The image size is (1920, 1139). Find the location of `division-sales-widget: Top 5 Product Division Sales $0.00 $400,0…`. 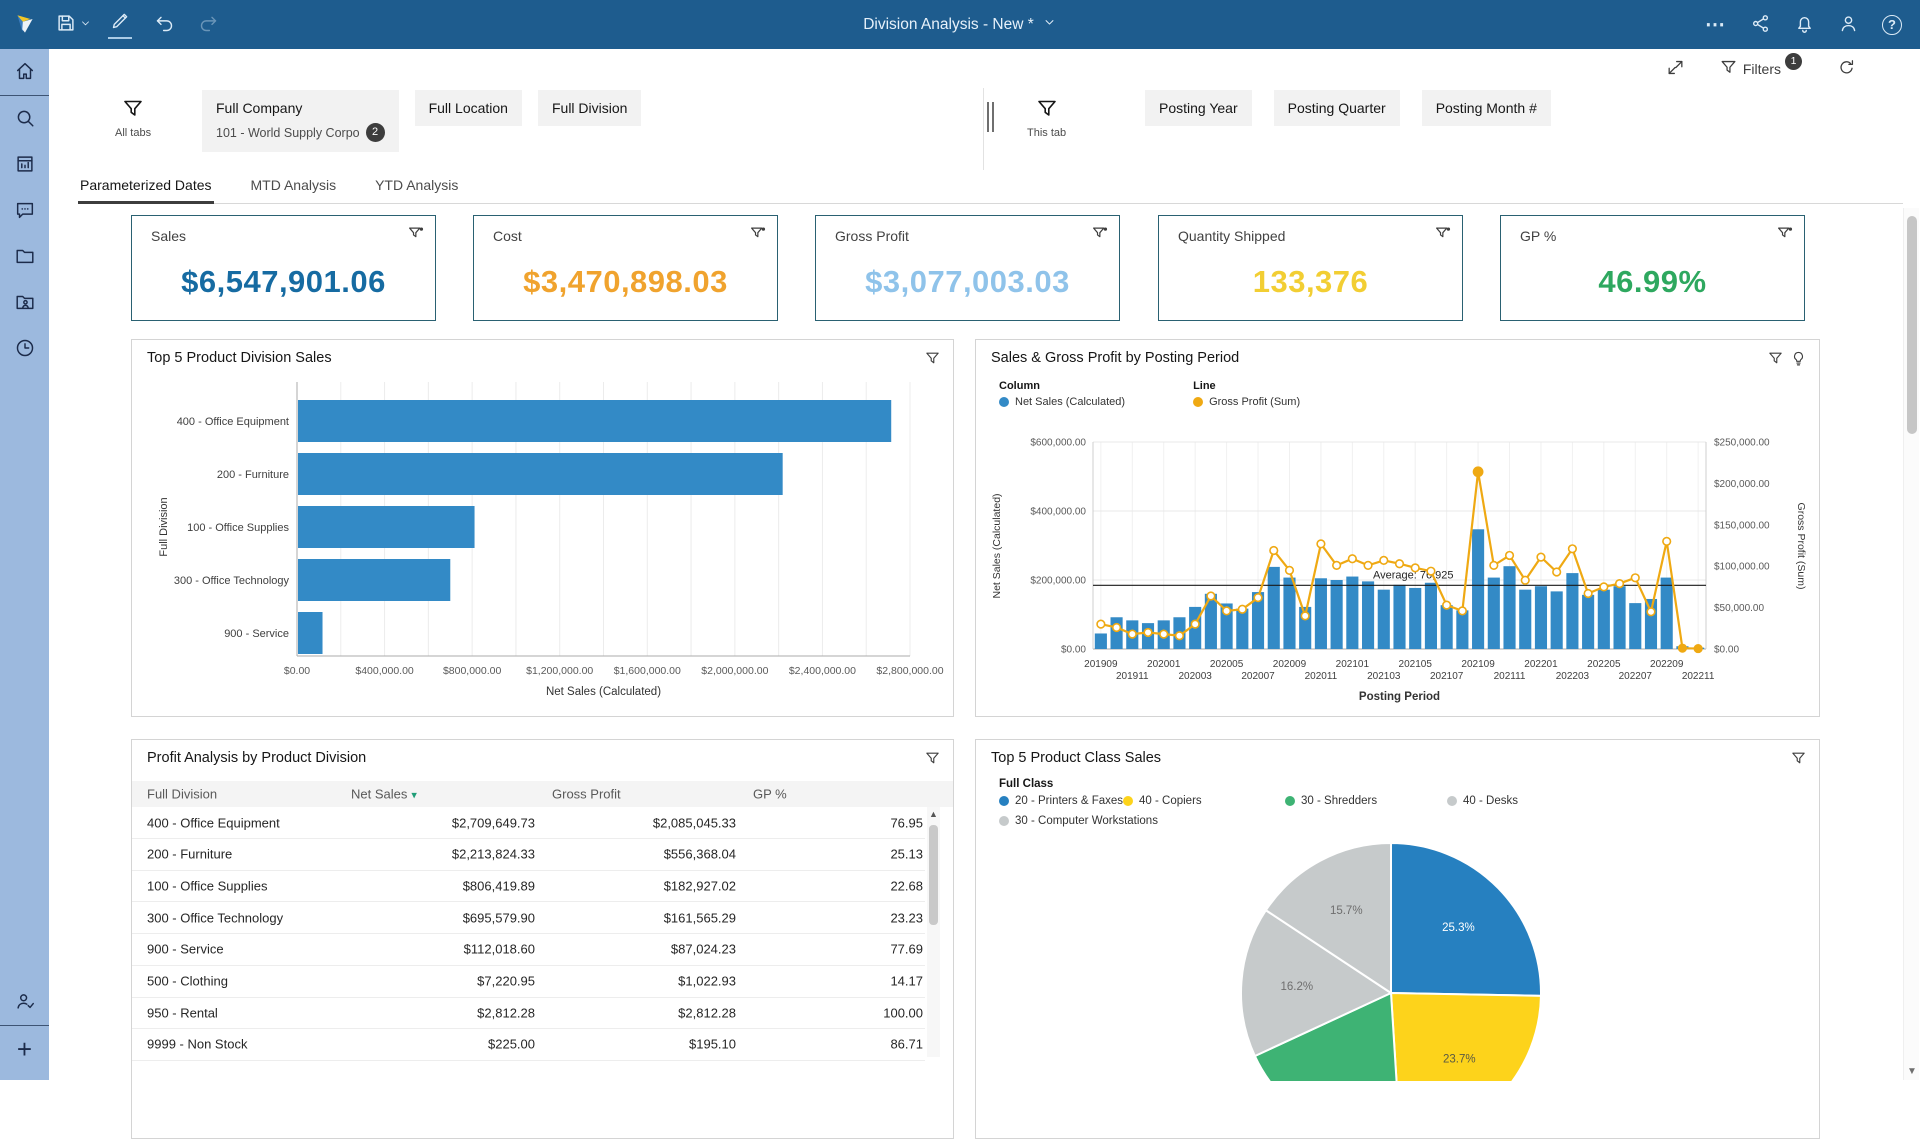

division-sales-widget: Top 5 Product Division Sales $0.00 $400,0… is located at coordinates (542, 528).